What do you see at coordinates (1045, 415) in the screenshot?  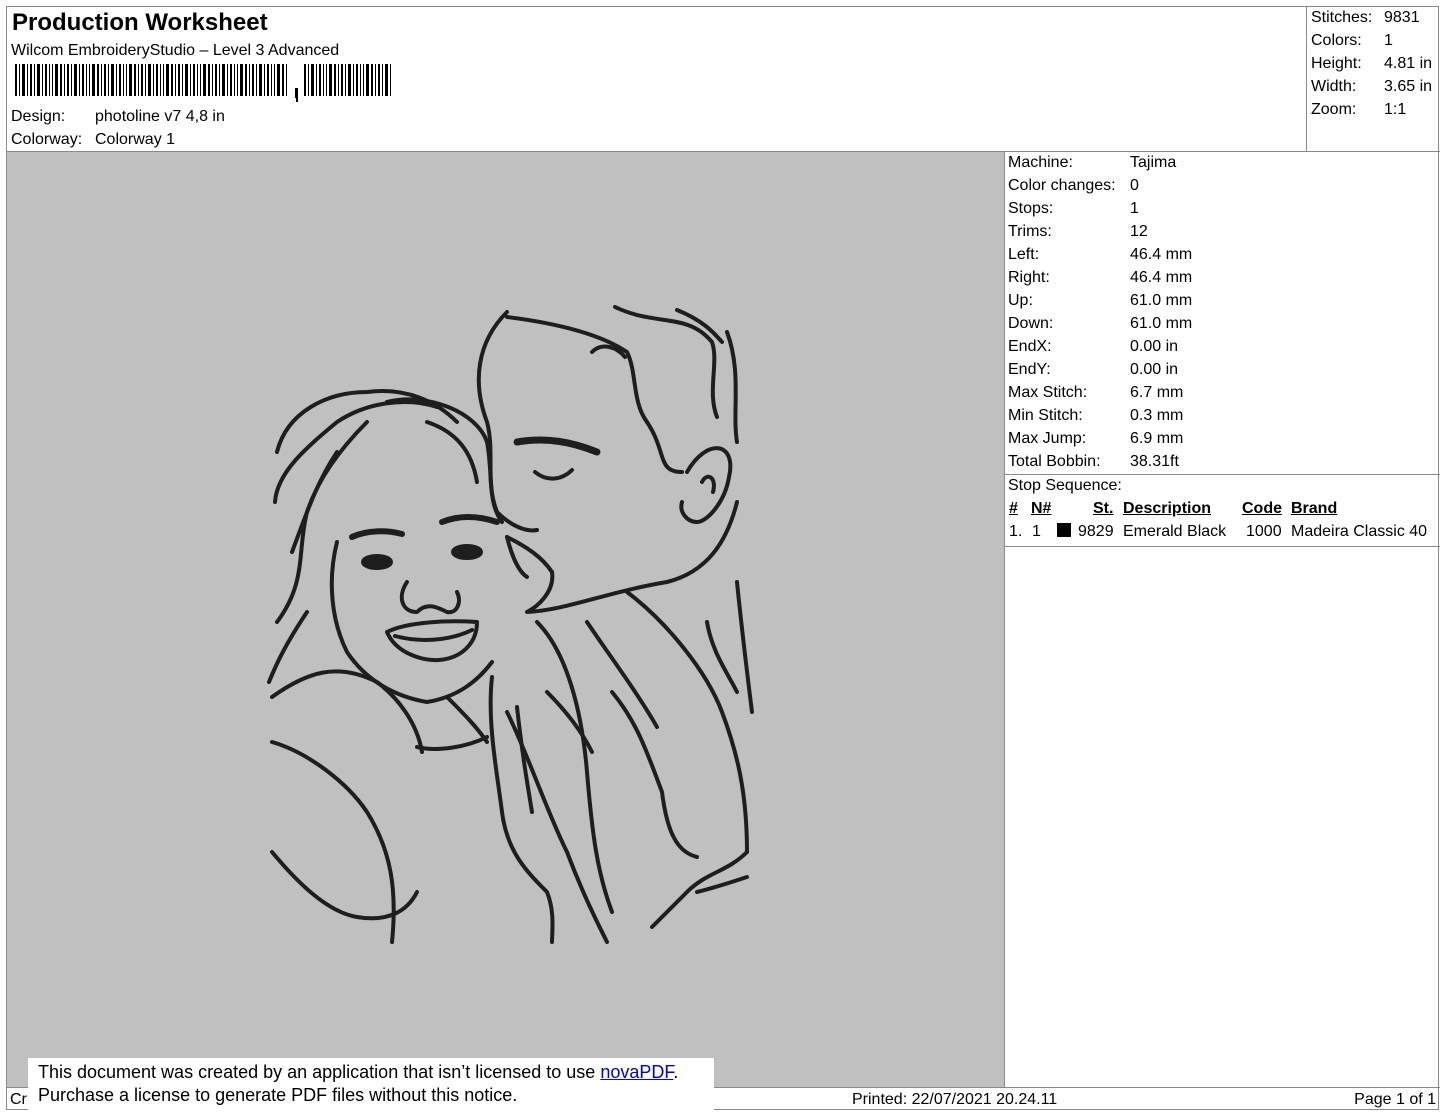 I see `info-label: Min Stitch:` at bounding box center [1045, 415].